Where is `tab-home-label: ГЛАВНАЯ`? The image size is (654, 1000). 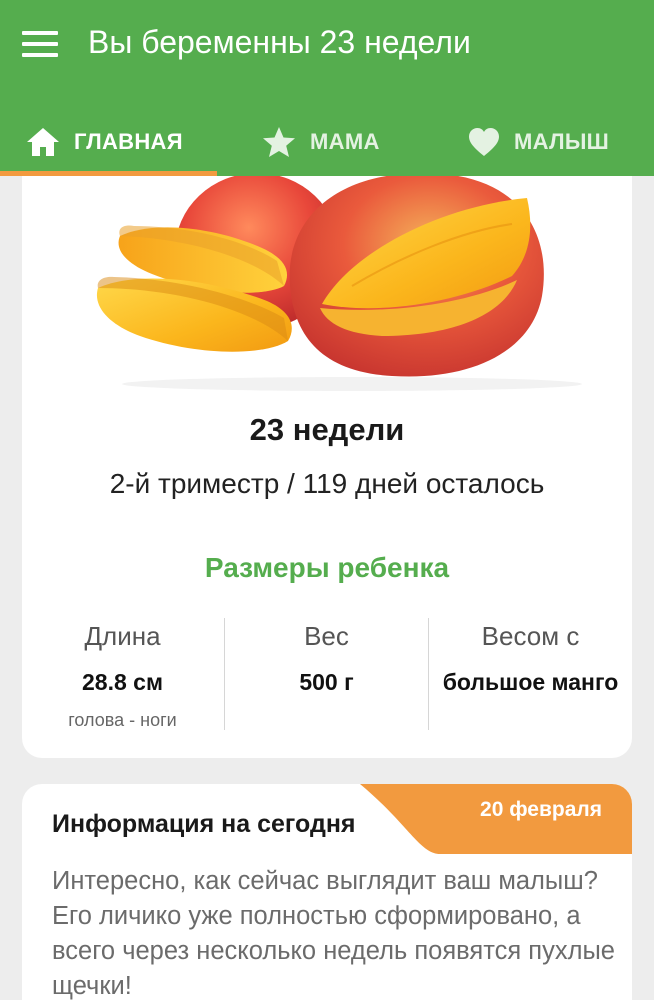 tab-home-label: ГЛАВНАЯ is located at coordinates (128, 141).